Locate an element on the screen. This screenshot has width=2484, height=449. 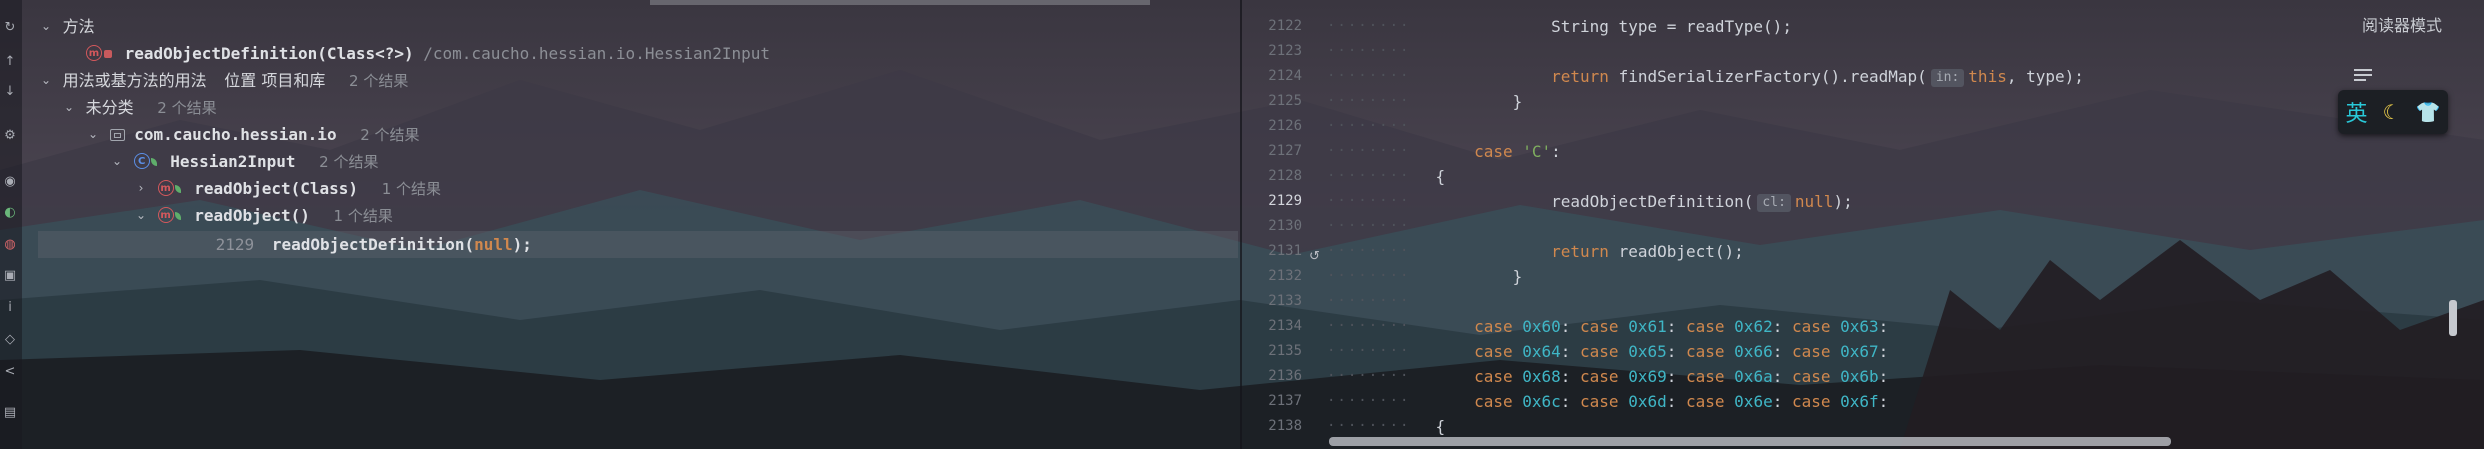
code-text: String type = readType(); is located at coordinates (1652, 26).